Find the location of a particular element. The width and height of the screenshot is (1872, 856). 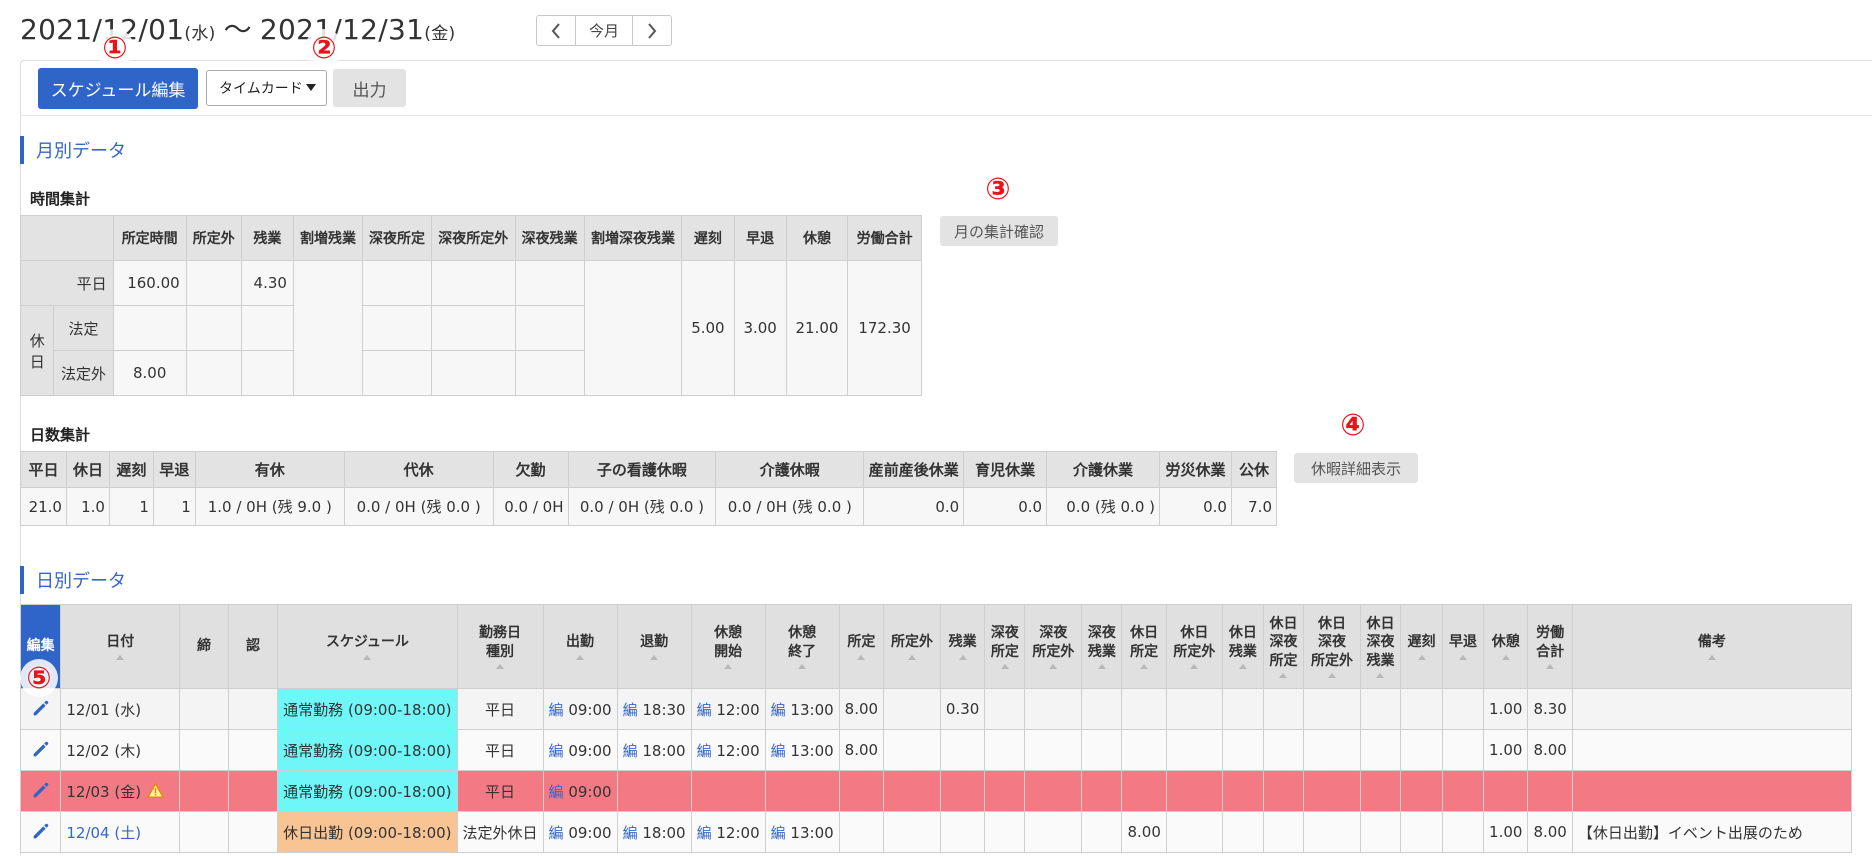

approve-cell is located at coordinates (253, 791).